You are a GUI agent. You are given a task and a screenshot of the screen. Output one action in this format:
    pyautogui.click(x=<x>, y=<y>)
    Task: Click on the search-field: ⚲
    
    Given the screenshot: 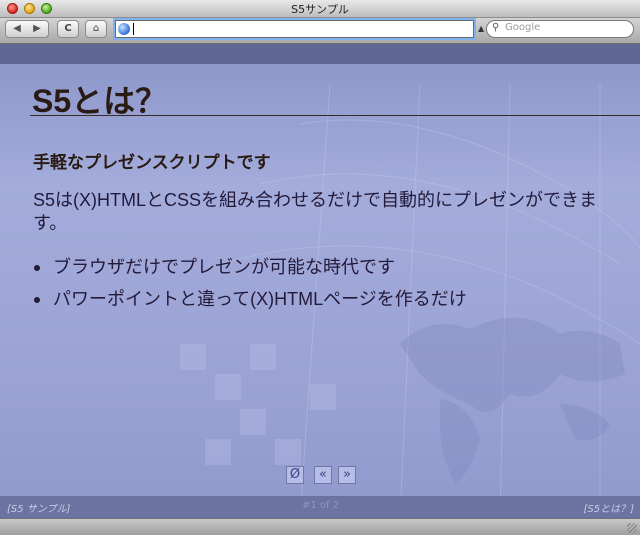 What is the action you would take?
    pyautogui.click(x=560, y=29)
    